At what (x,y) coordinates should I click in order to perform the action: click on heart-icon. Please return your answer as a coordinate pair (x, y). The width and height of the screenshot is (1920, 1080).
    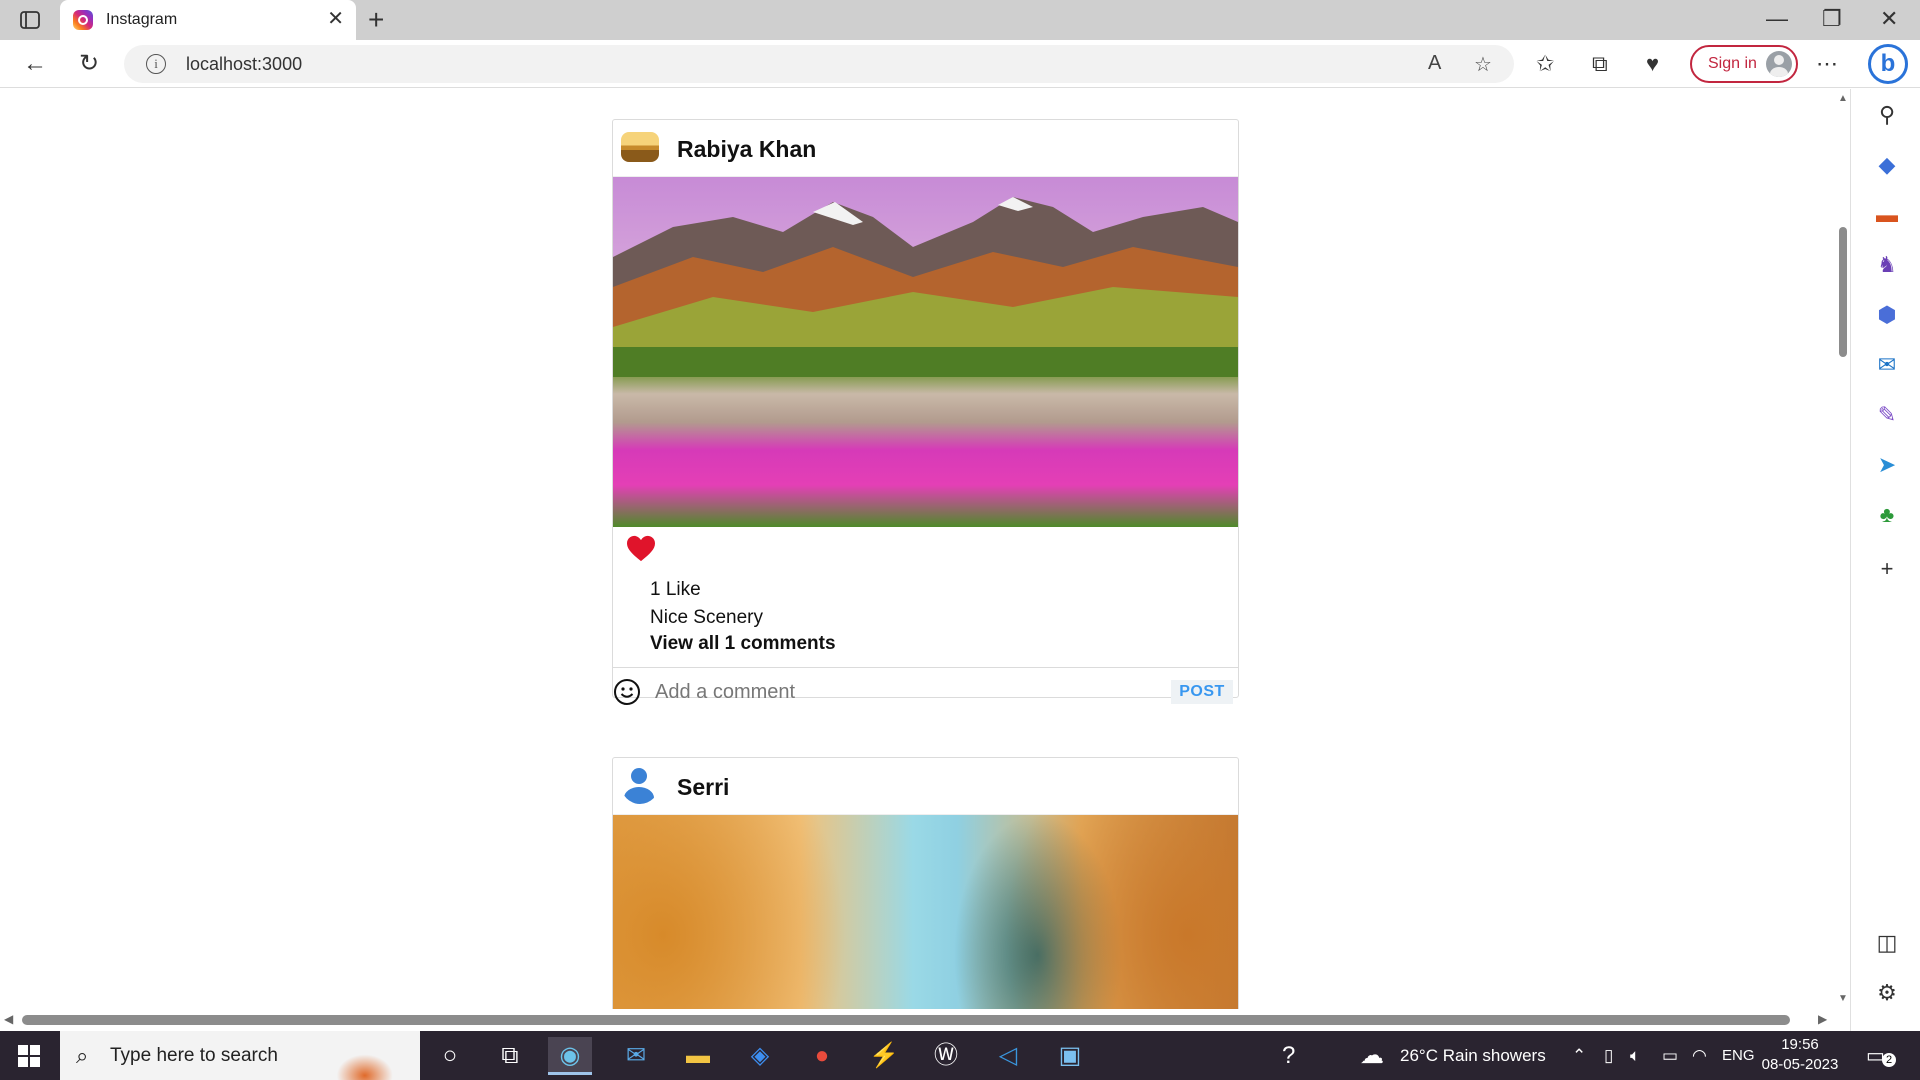
    Looking at the image, I should click on (641, 549).